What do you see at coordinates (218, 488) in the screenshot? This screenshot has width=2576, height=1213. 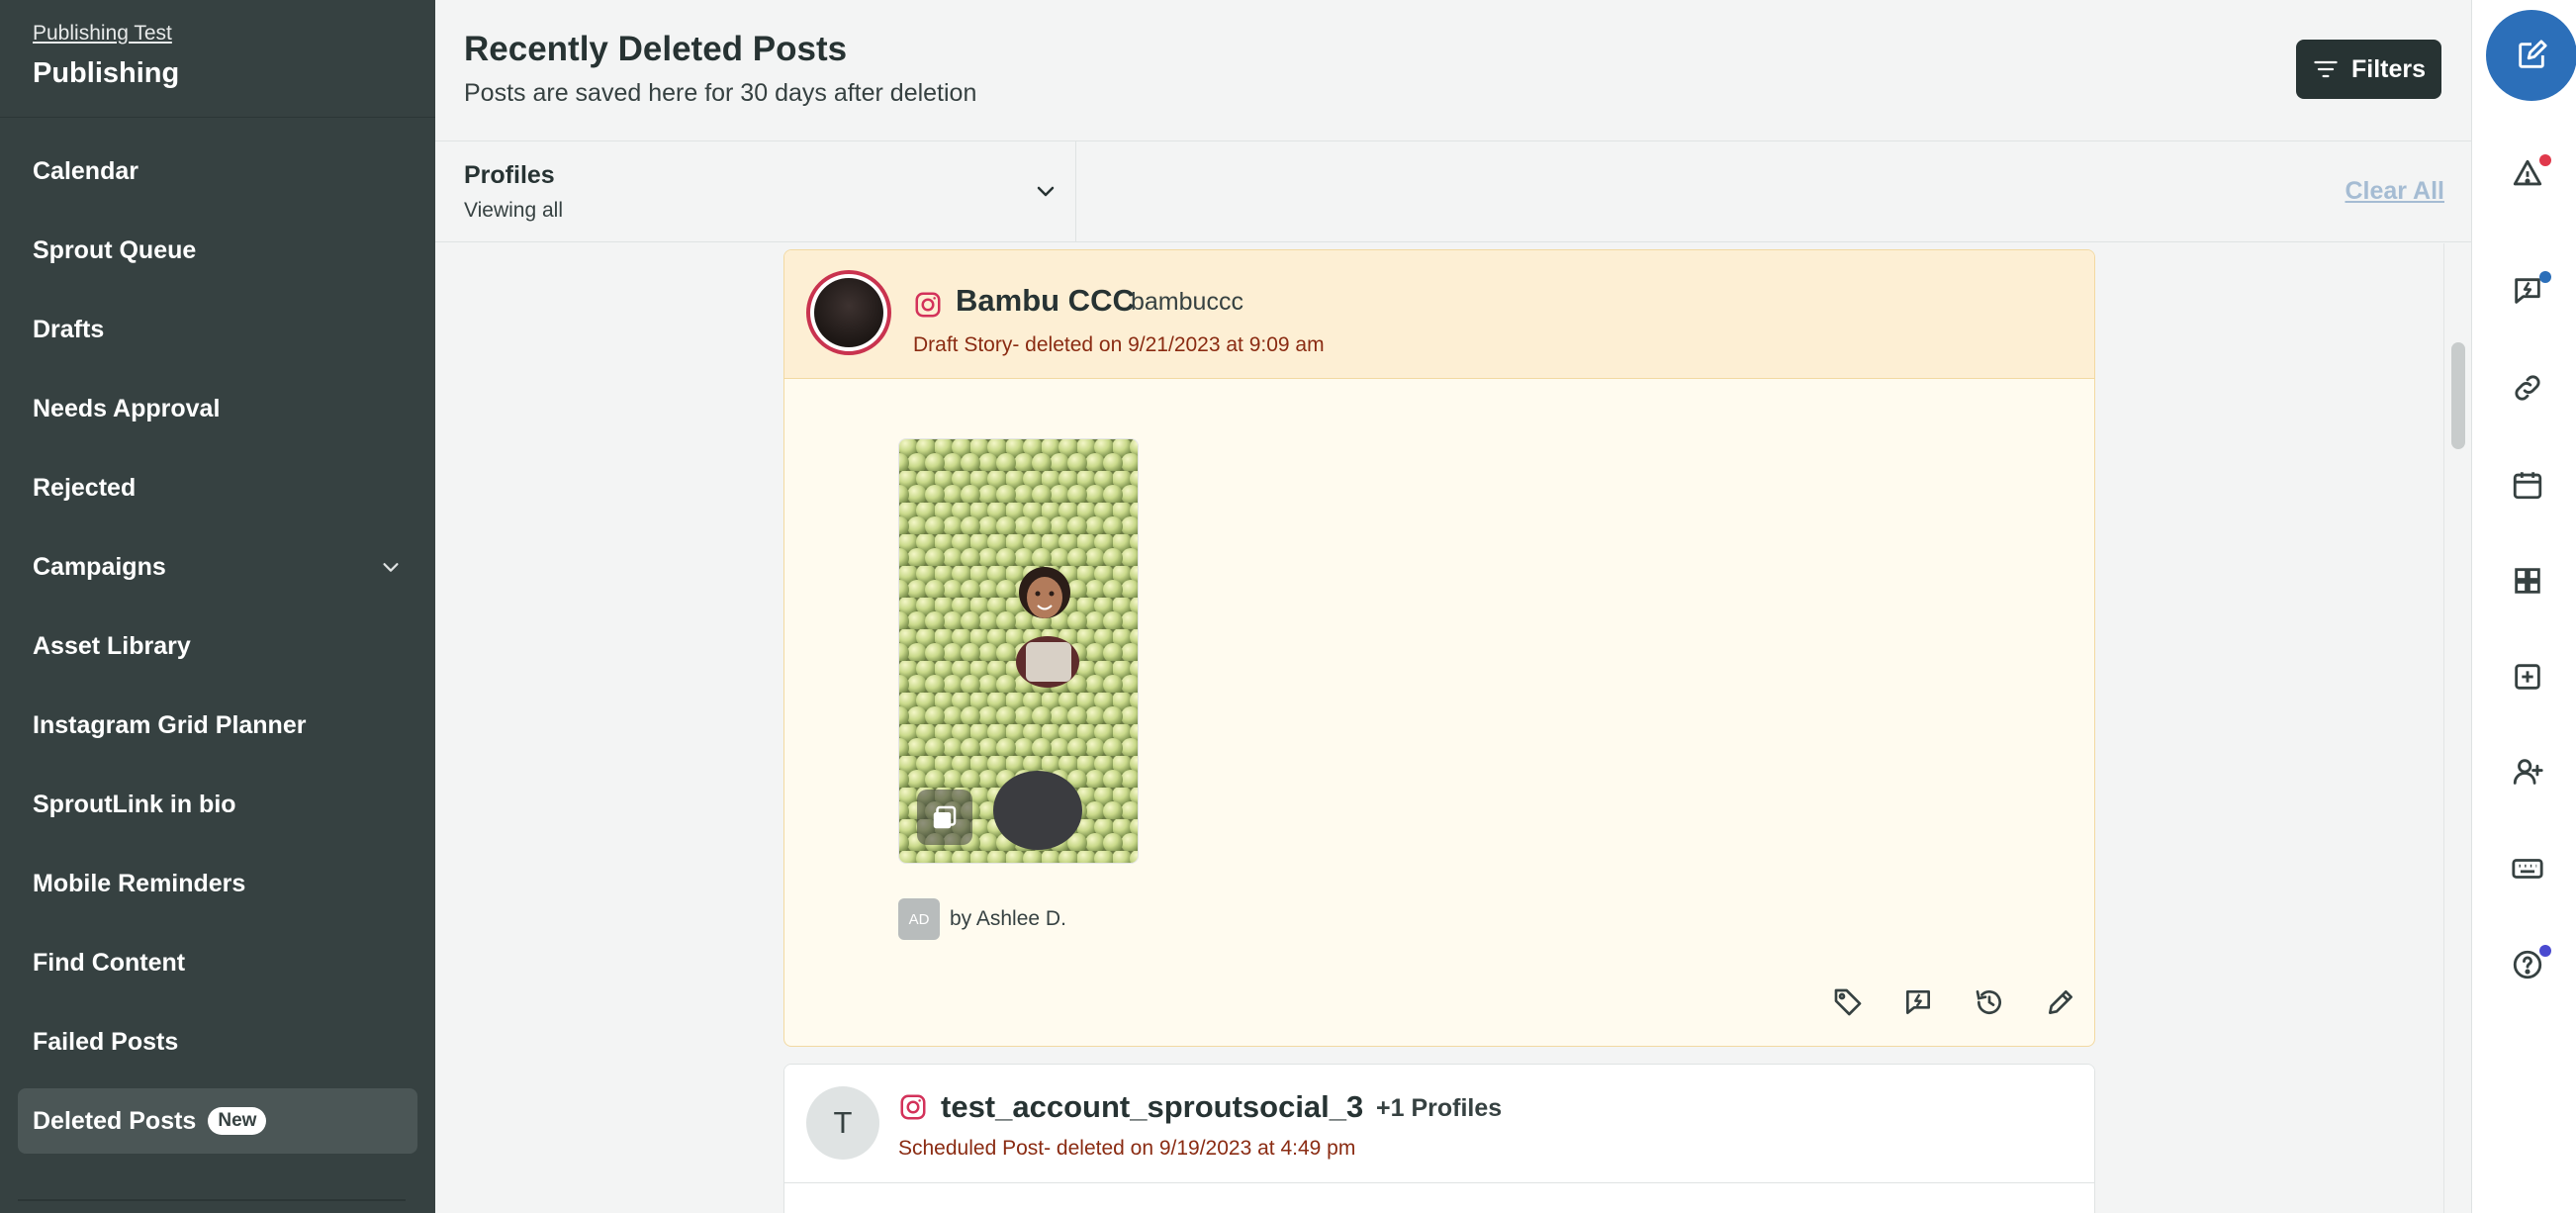 I see `sidebar-item-rejected: Rejected` at bounding box center [218, 488].